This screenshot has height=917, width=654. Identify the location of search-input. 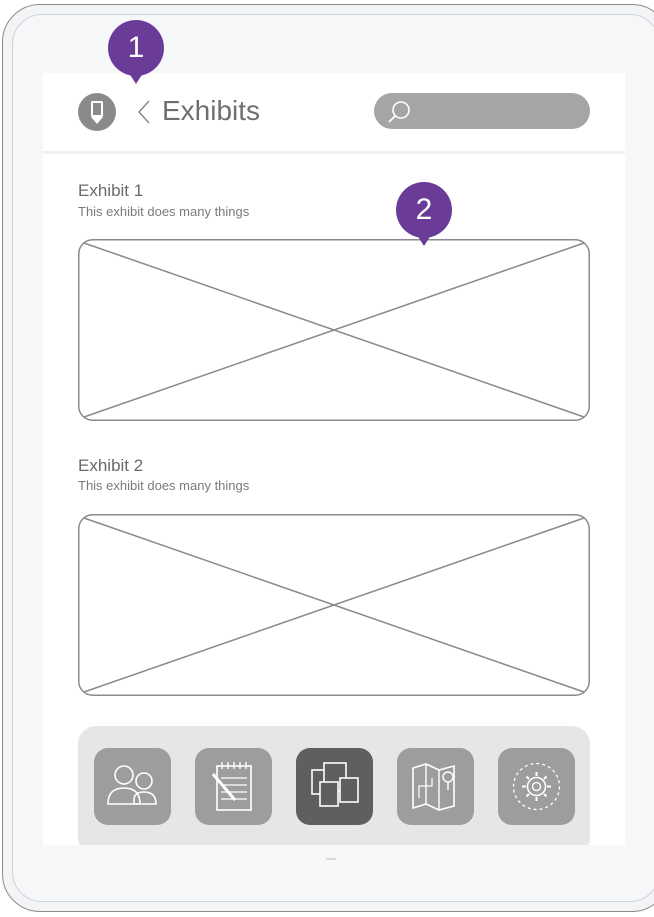
(502, 112).